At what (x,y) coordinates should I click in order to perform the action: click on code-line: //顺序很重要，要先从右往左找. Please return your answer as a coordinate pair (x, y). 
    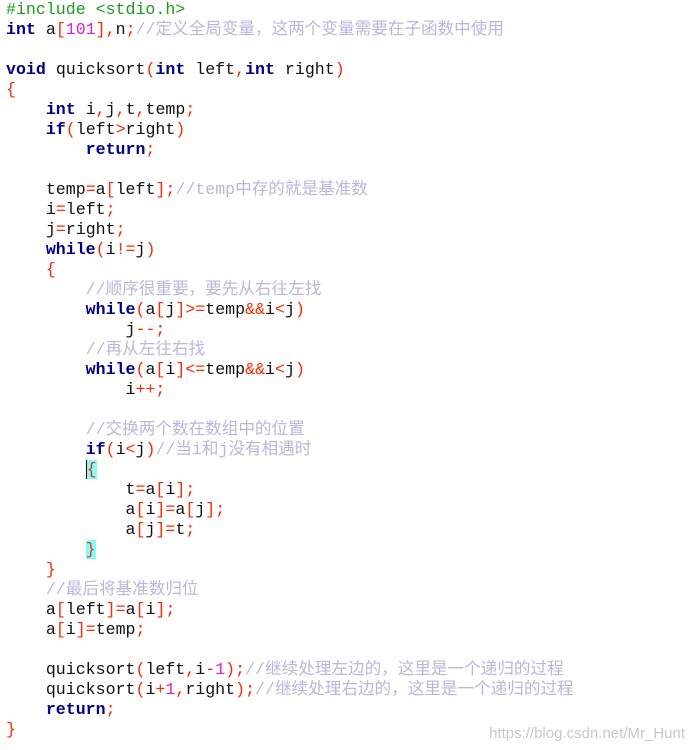
    Looking at the image, I should click on (290, 290).